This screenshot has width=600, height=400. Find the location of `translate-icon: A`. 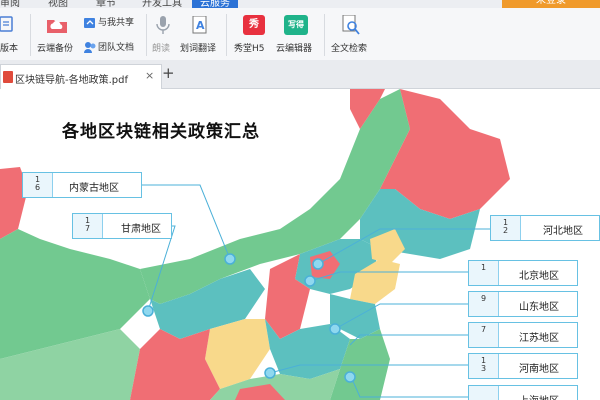

translate-icon: A is located at coordinates (200, 24).